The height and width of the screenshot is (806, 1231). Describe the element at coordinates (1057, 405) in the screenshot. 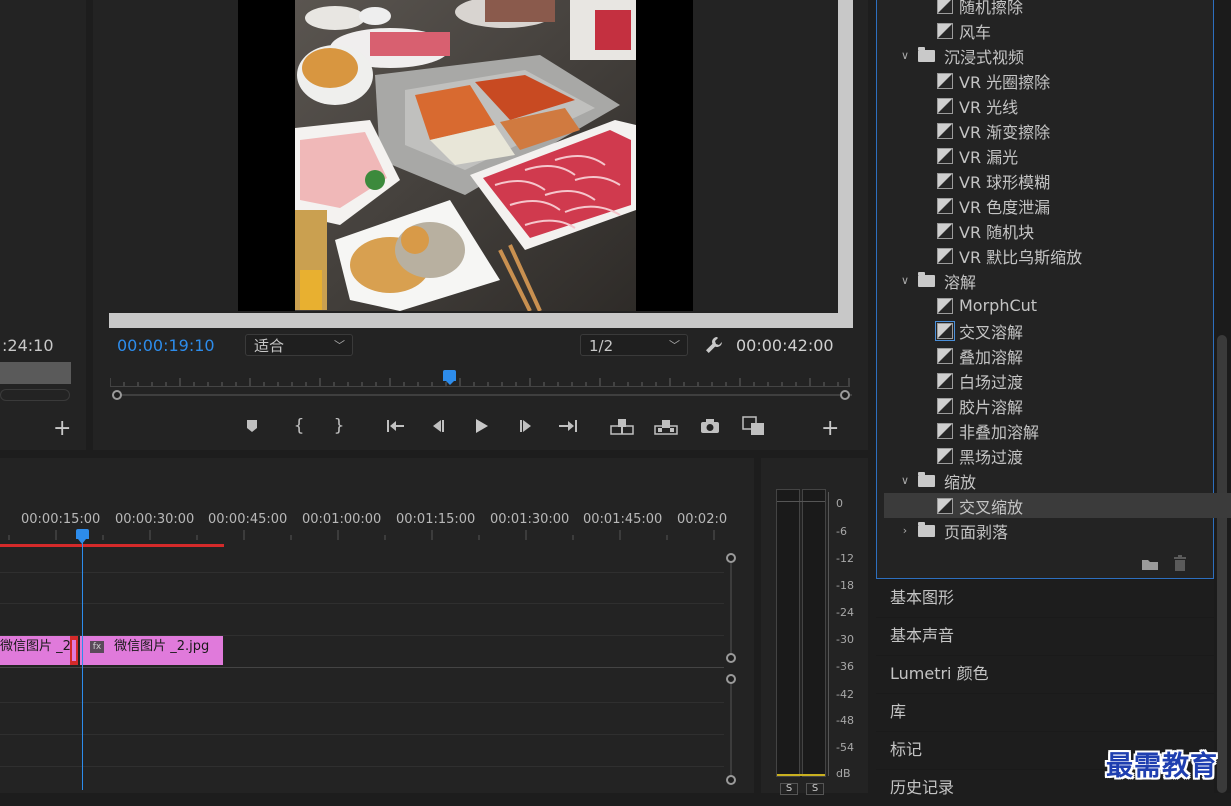

I see `effects-item: 胶片溶解` at that location.